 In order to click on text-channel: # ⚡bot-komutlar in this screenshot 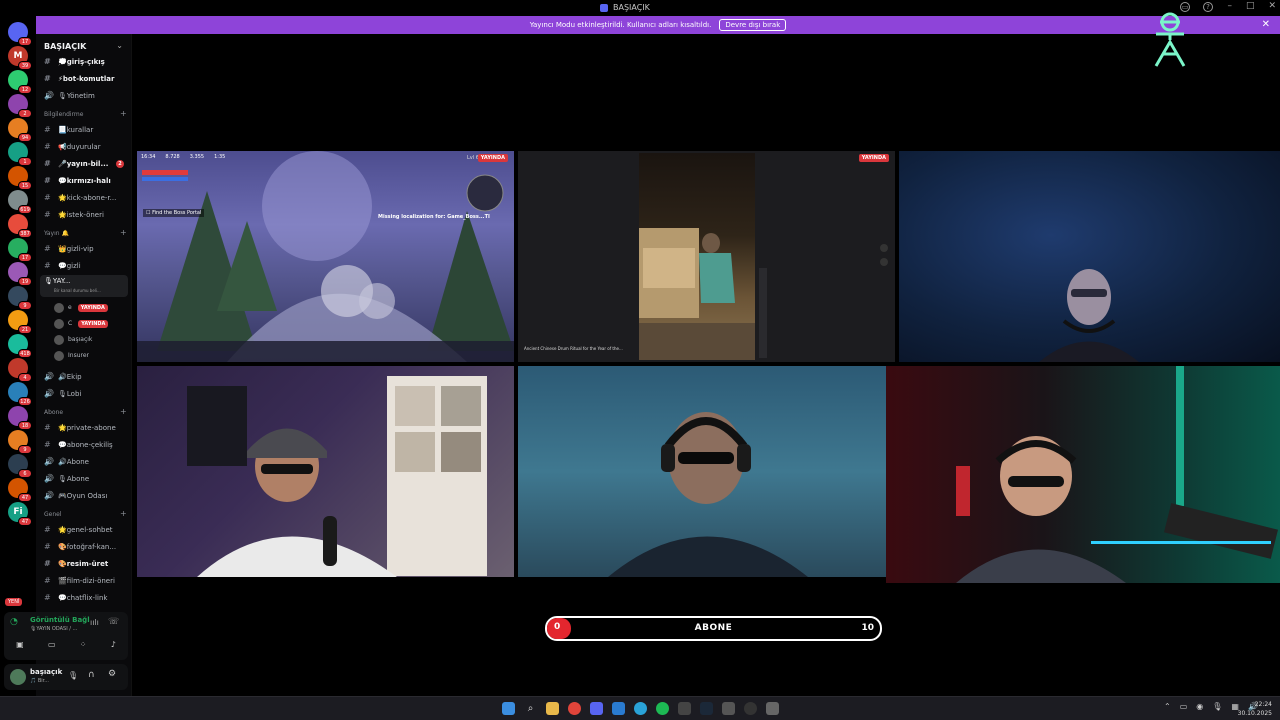, I will do `click(86, 79)`.